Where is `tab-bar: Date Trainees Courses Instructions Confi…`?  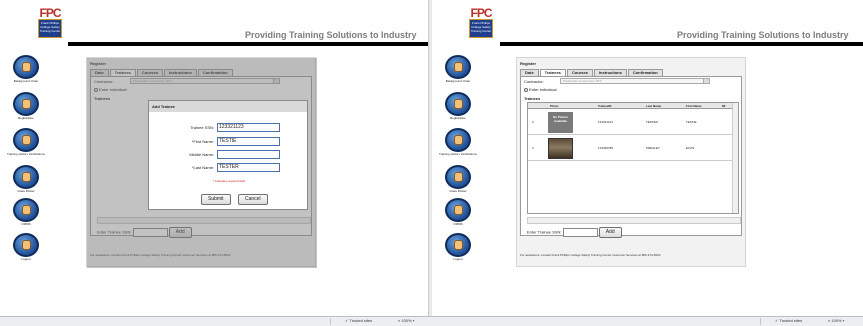 tab-bar: Date Trainees Courses Instructions Confi… is located at coordinates (592, 72).